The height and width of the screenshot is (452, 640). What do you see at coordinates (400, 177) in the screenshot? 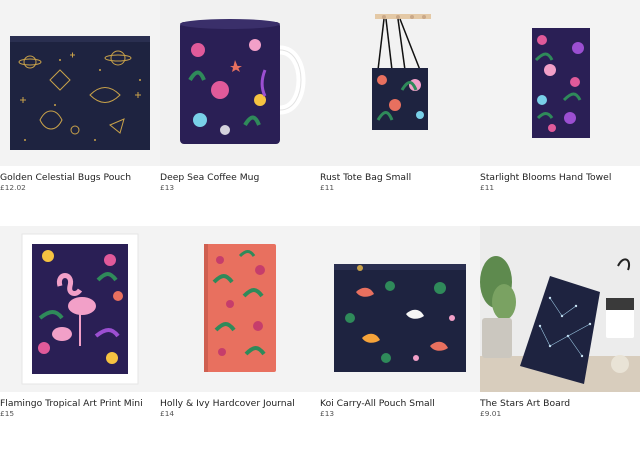
I see `product-title: Rust Tote Bag Small` at bounding box center [400, 177].